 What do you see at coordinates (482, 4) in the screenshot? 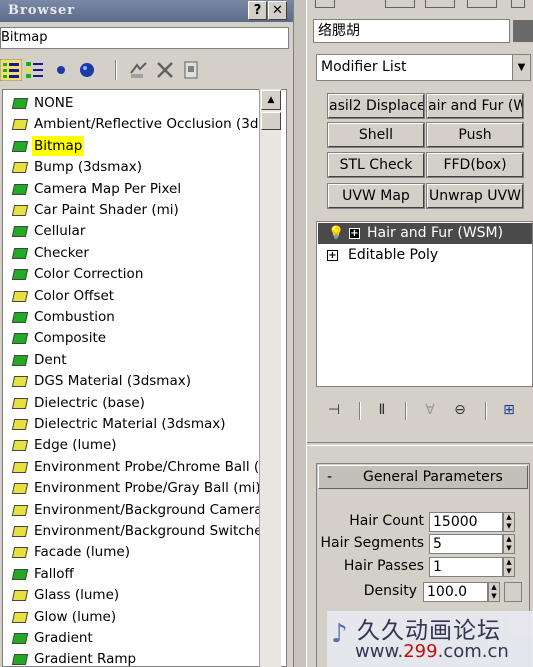
I see `tab-display` at bounding box center [482, 4].